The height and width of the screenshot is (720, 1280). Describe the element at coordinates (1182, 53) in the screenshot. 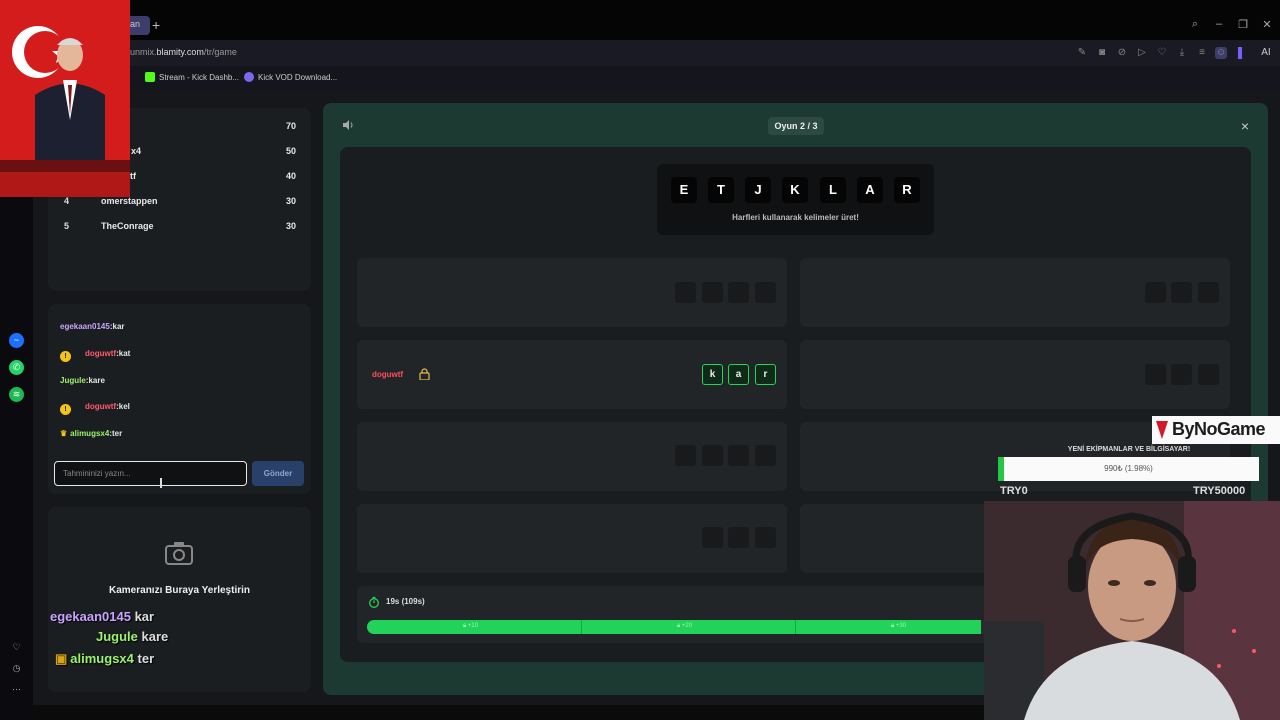

I see `download-icon: ⤓` at that location.